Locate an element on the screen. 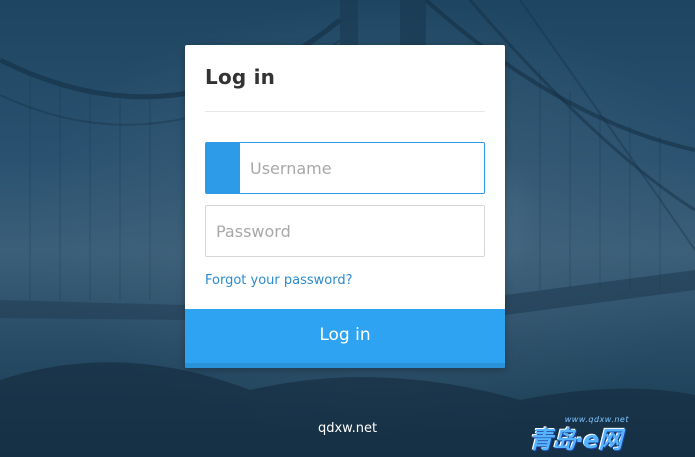 The height and width of the screenshot is (457, 695). title-divider is located at coordinates (345, 111).